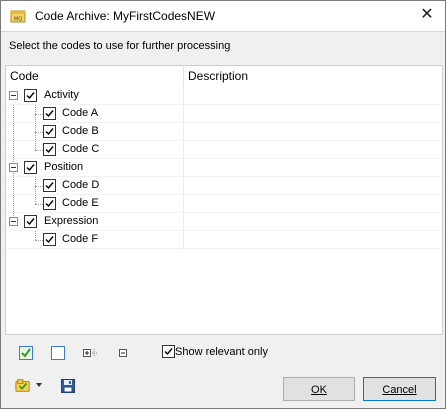 The height and width of the screenshot is (409, 446). I want to click on node-label: Code F, so click(80, 239).